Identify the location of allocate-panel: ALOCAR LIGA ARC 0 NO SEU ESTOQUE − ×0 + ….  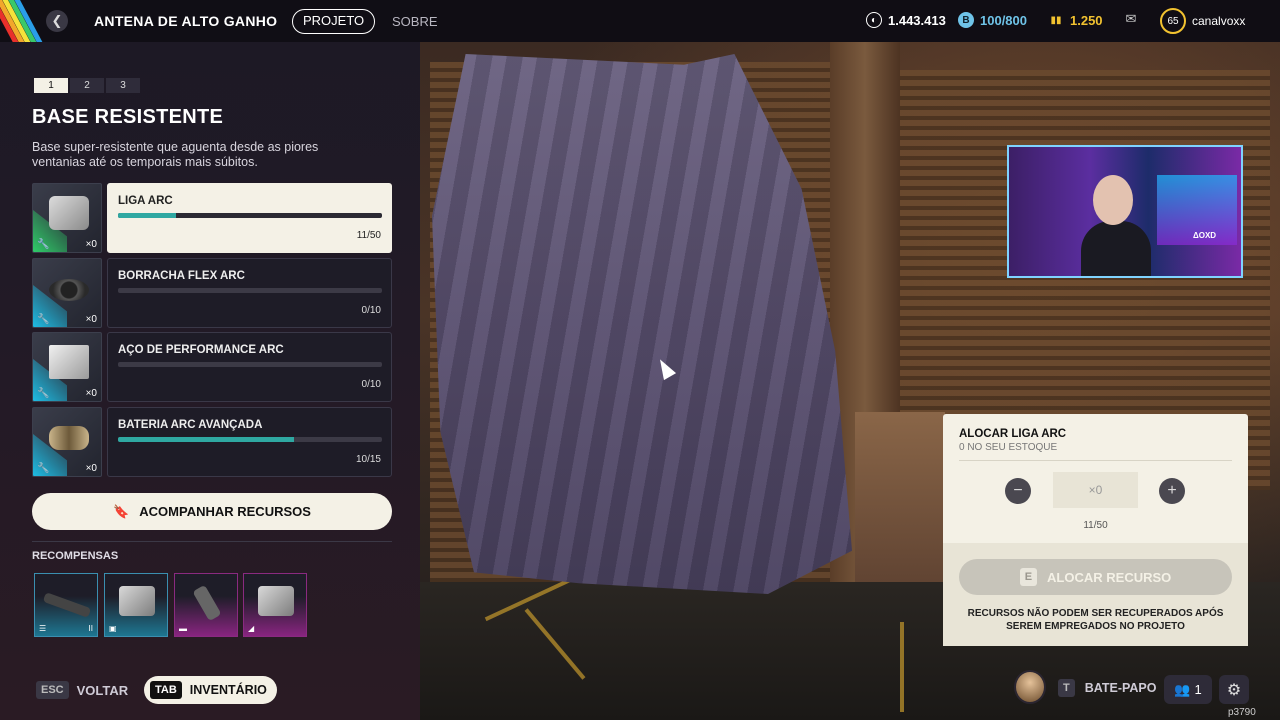
(1095, 530).